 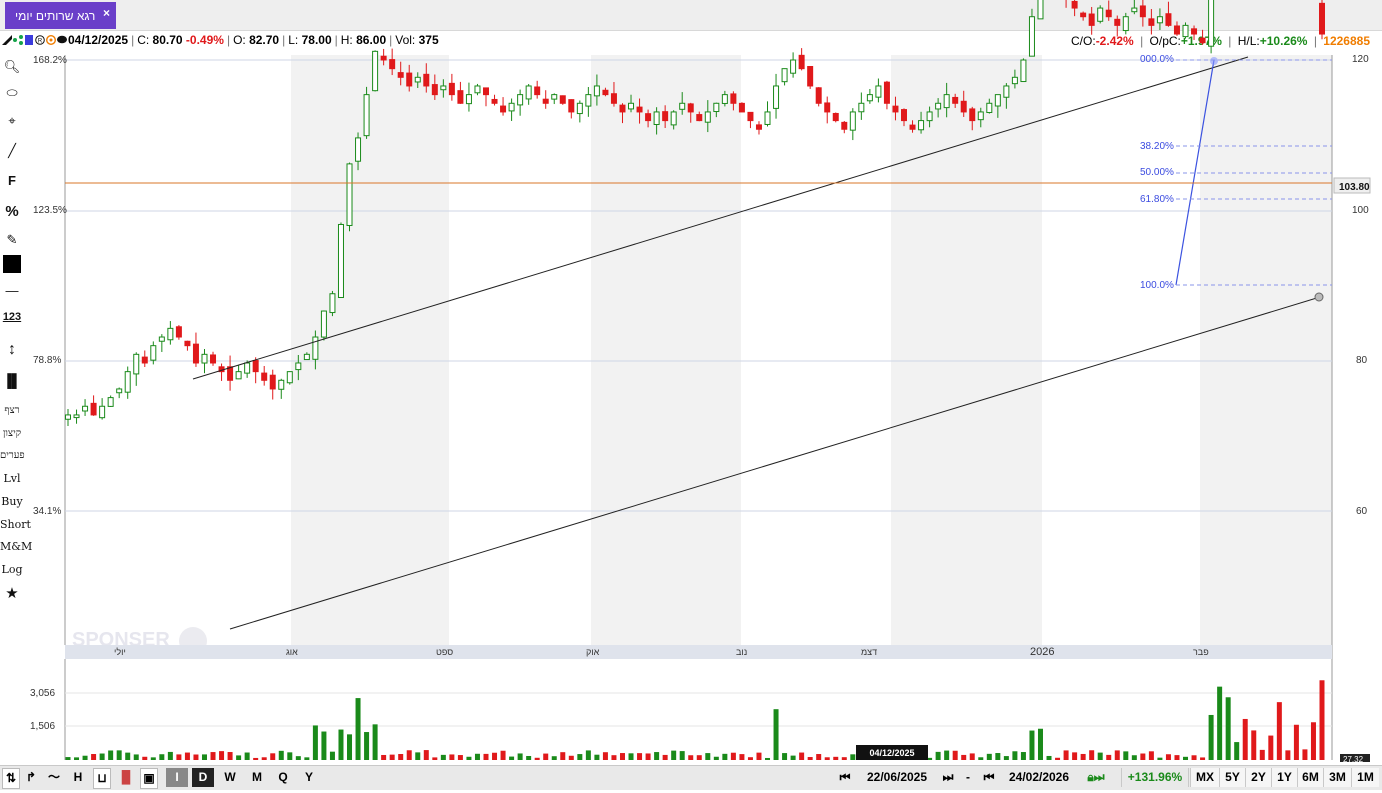 What do you see at coordinates (12, 410) in the screenshot?
I see `sequence-tool: רצף` at bounding box center [12, 410].